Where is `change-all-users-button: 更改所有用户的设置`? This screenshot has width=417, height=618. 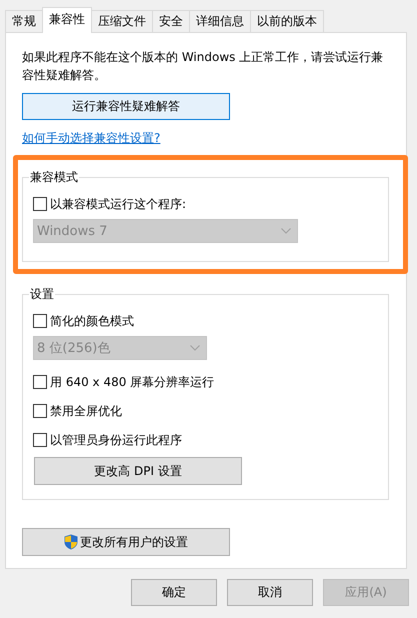 change-all-users-button: 更改所有用户的设置 is located at coordinates (126, 542).